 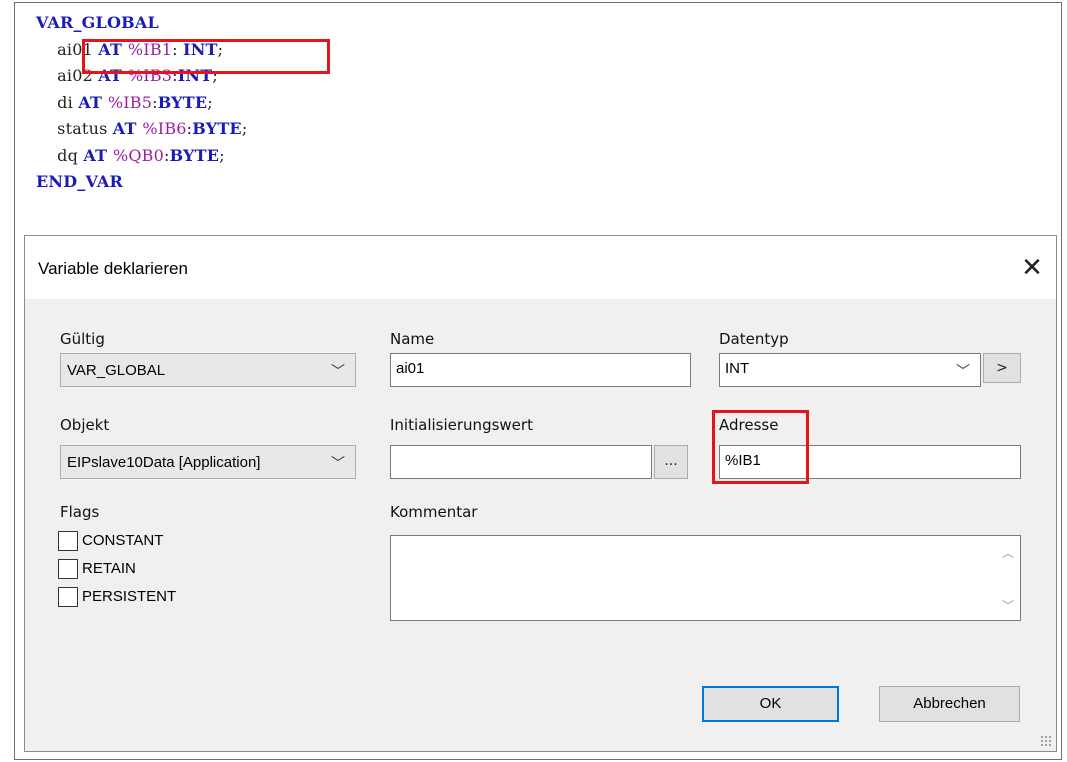 I want to click on flags-label: Flags, so click(x=80, y=512).